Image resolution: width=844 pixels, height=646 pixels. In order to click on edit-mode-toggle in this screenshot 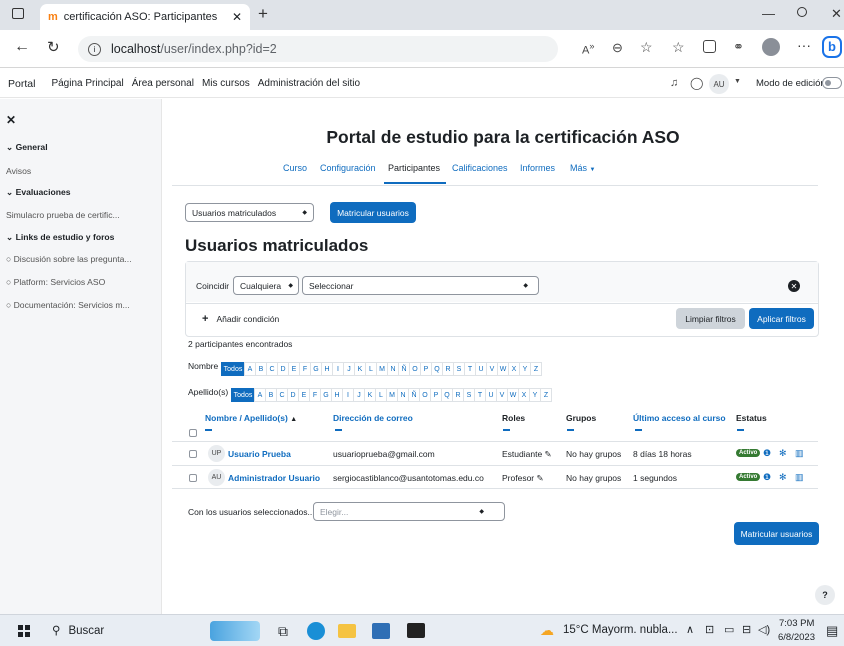, I will do `click(832, 83)`.